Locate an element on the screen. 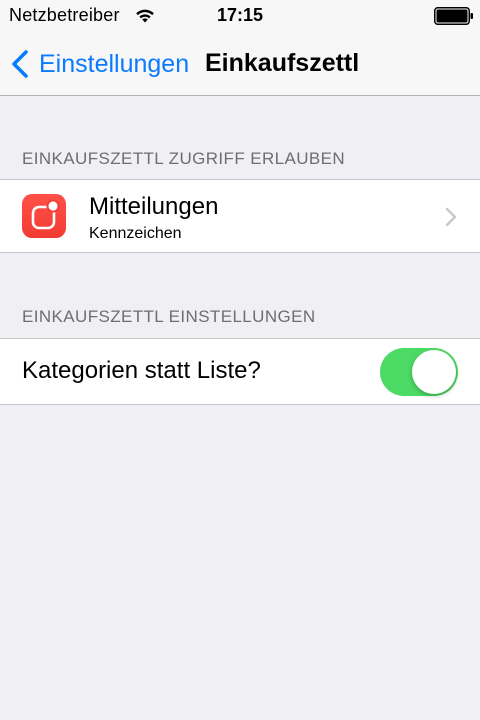 This screenshot has width=480, height=720. back-button: Einstellungen is located at coordinates (99, 64).